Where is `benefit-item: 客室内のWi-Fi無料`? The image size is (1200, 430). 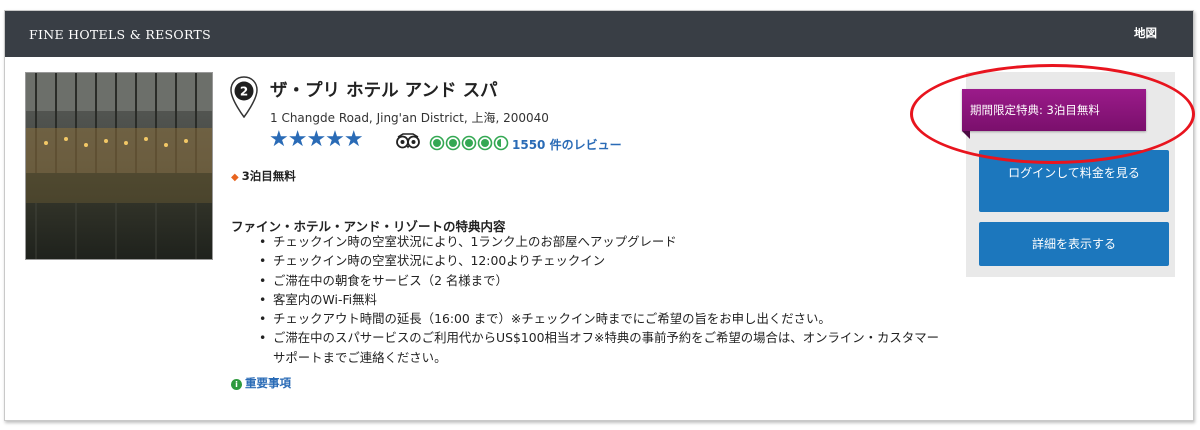 benefit-item: 客室内のWi-Fi無料 is located at coordinates (602, 300).